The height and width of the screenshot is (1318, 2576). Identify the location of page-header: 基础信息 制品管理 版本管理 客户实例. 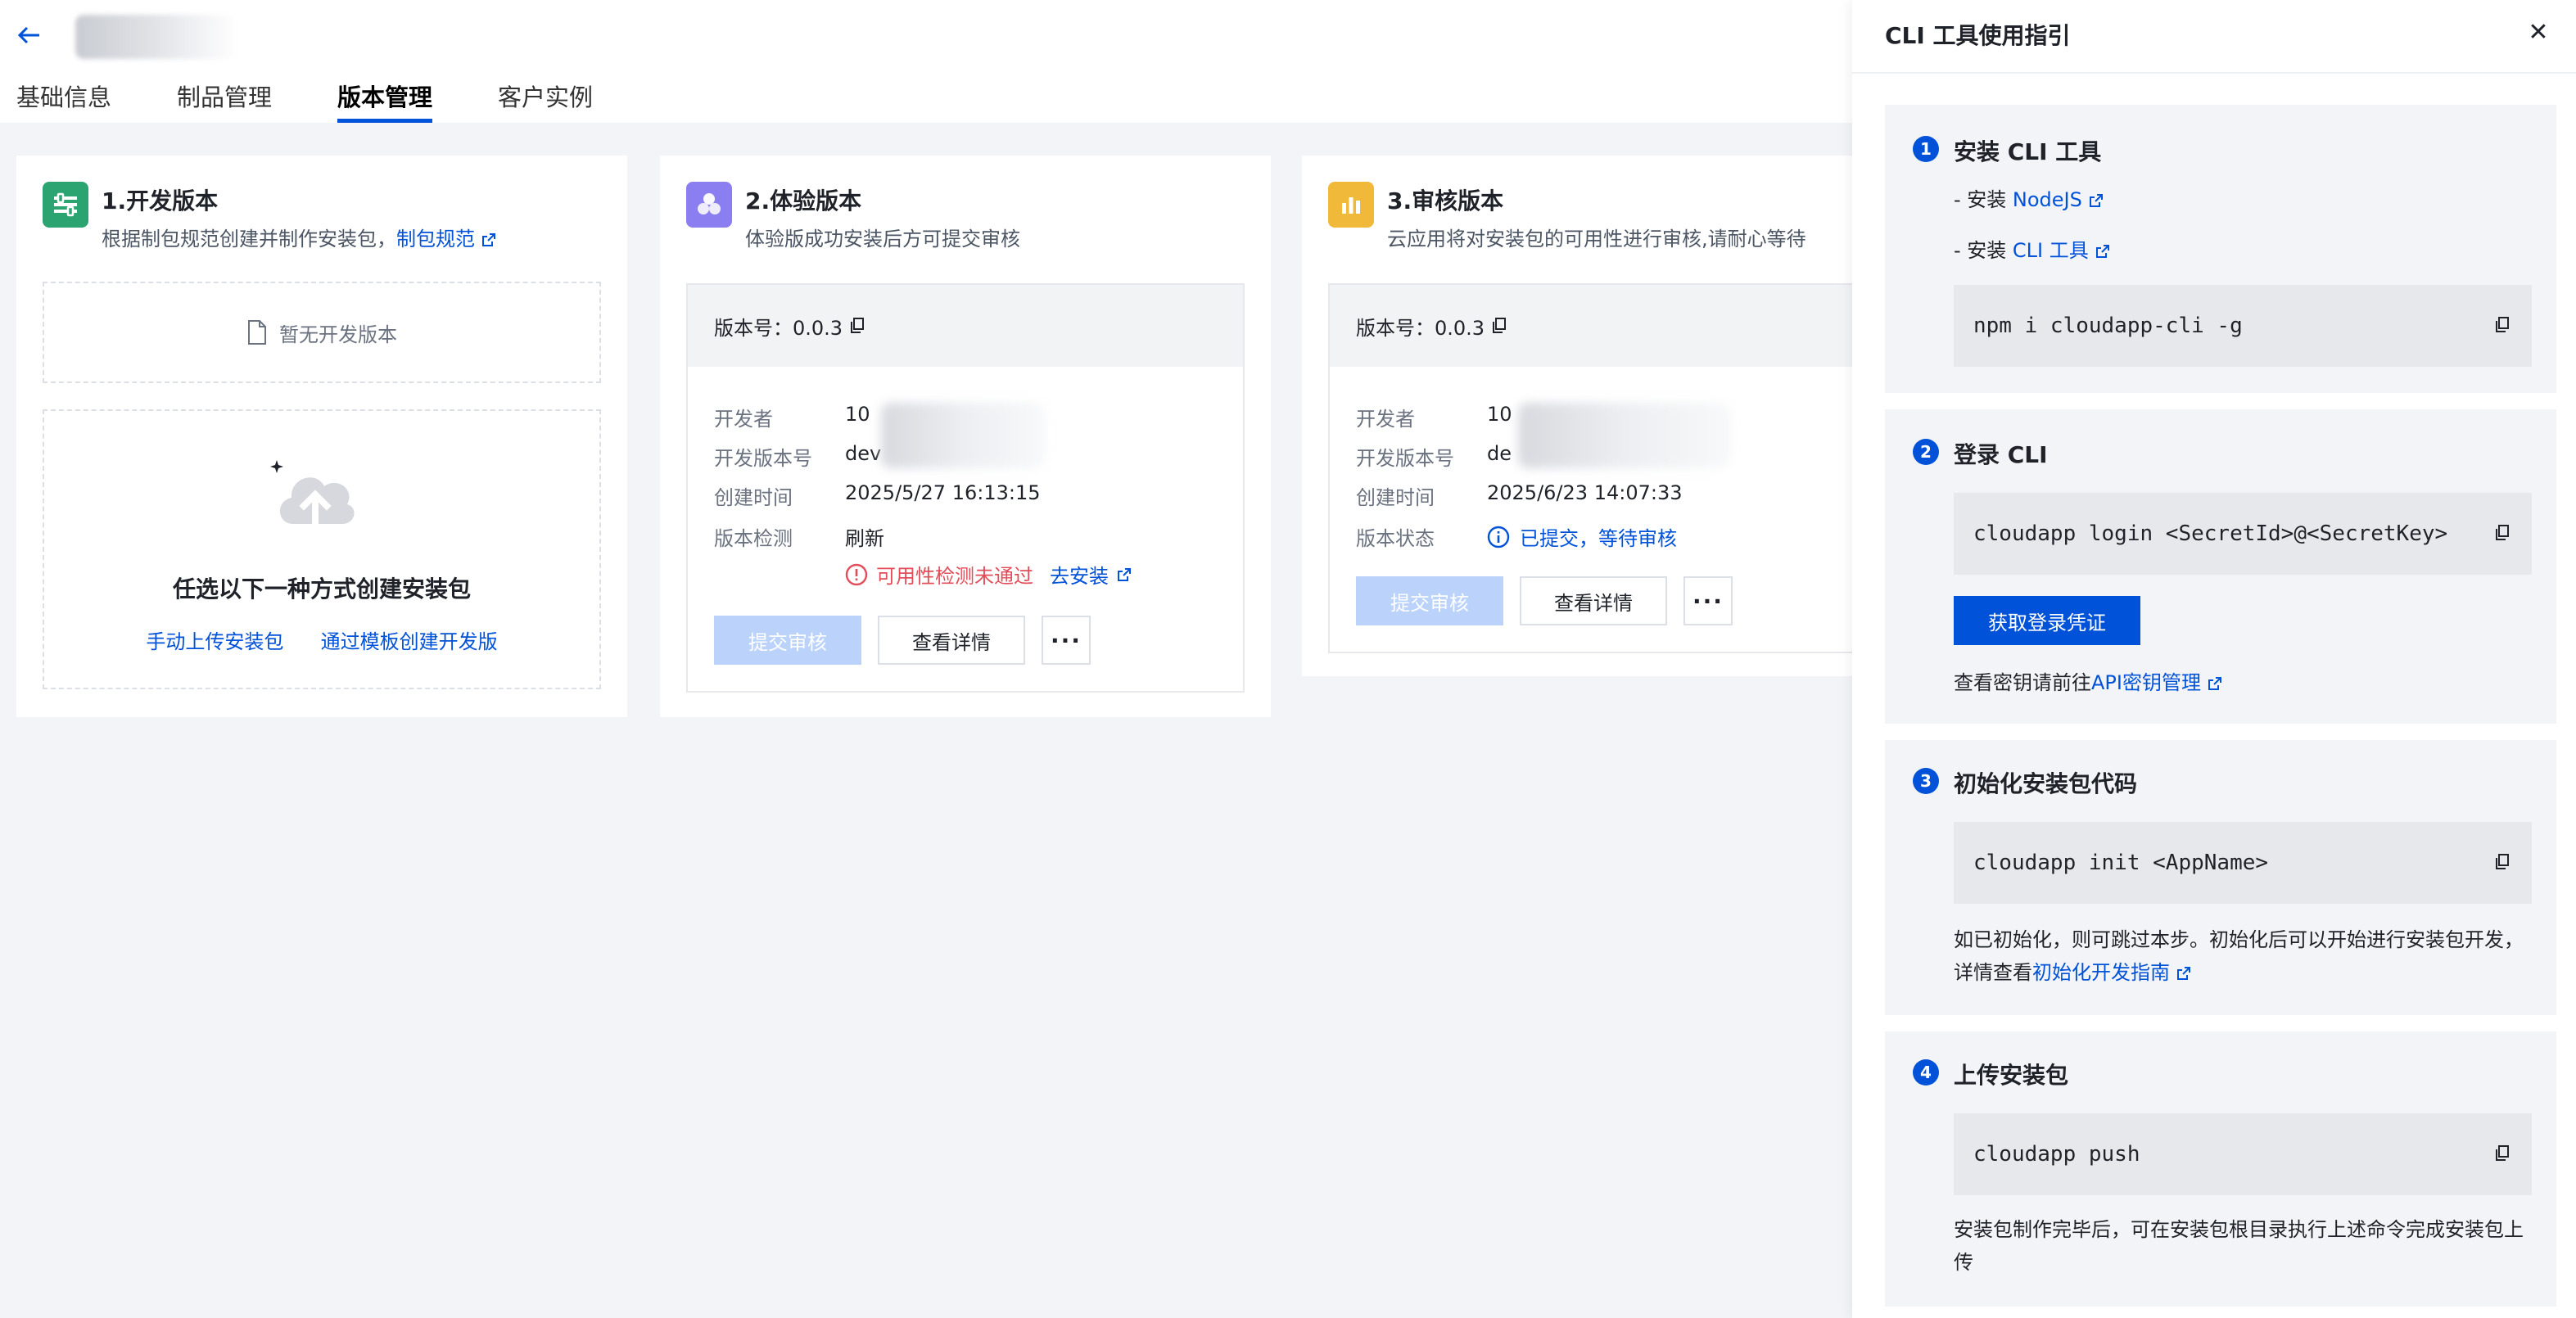
(926, 61).